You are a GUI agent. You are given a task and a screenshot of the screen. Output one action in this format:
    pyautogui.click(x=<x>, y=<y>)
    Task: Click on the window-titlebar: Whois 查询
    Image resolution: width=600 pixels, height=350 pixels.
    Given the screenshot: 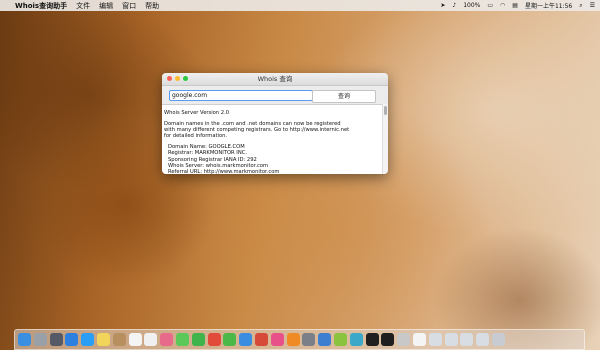 What is the action you would take?
    pyautogui.click(x=275, y=79)
    